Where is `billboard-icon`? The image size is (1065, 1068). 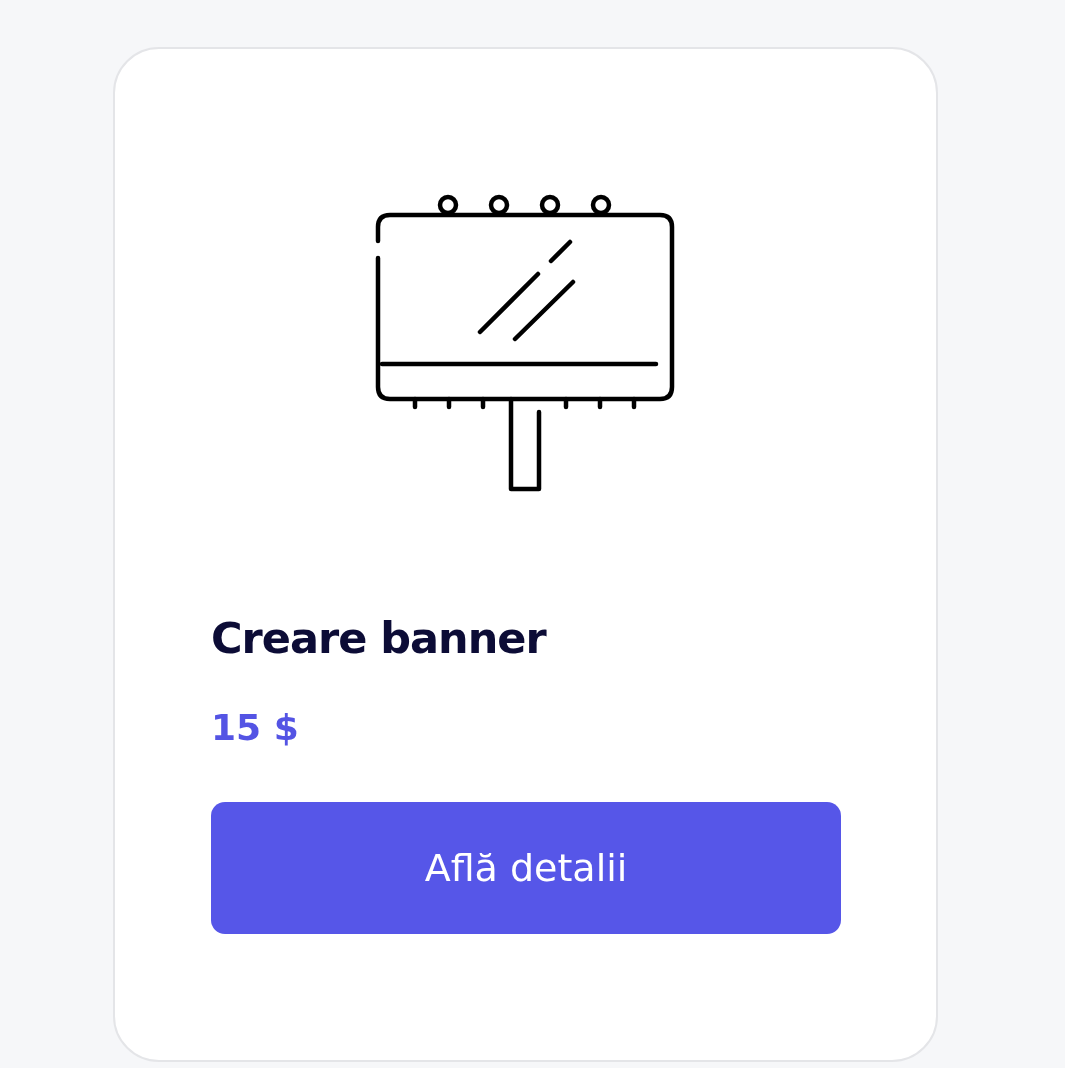
billboard-icon is located at coordinates (525, 343).